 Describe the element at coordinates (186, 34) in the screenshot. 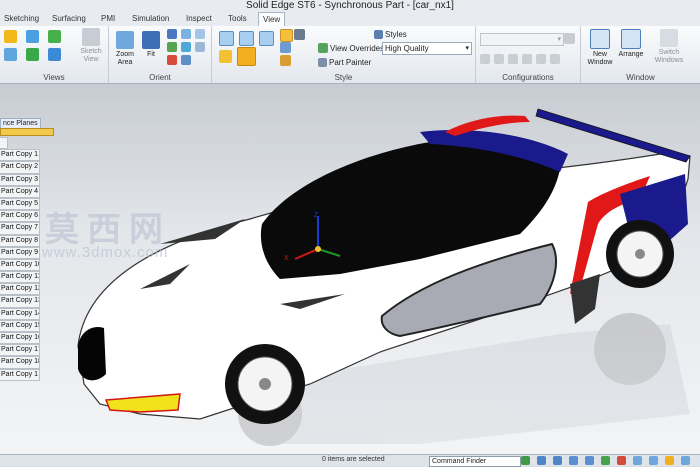

I see `previous-view-icon` at that location.